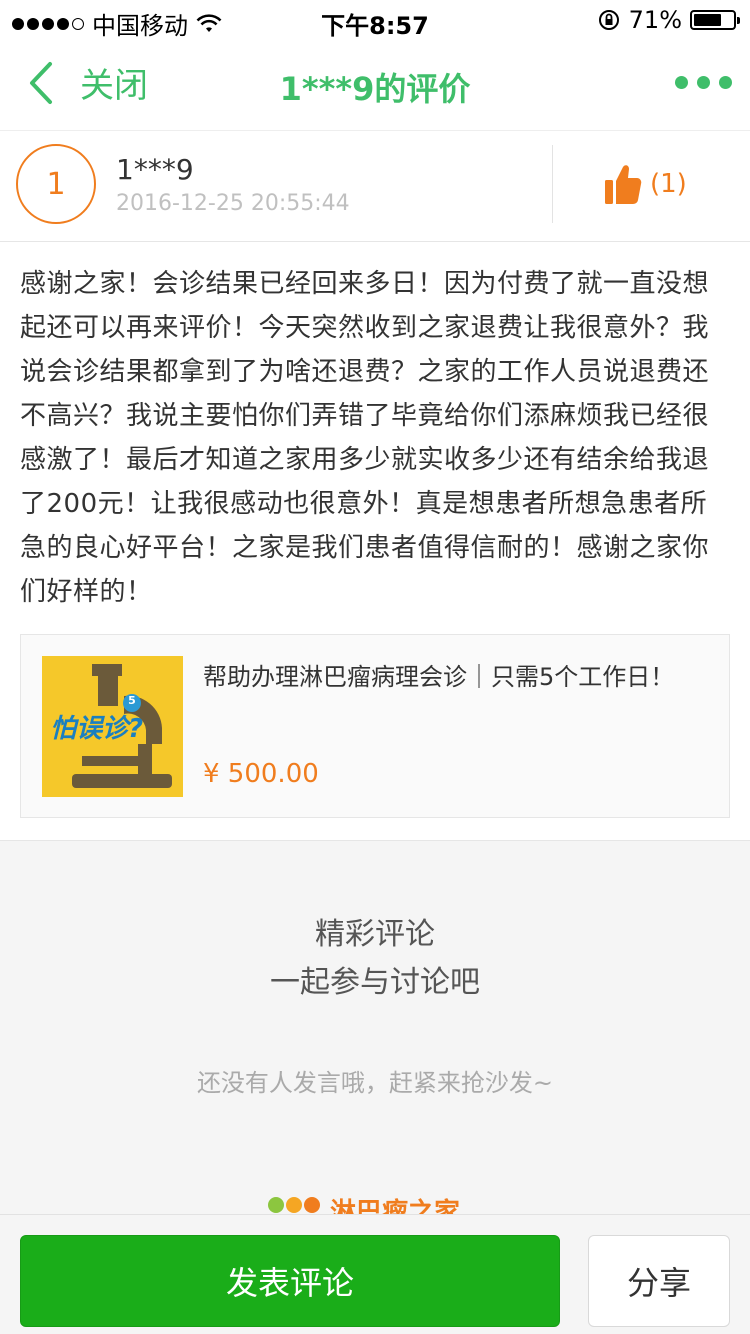 The height and width of the screenshot is (1334, 750). I want to click on nav-bar: 关闭 1***9的评价, so click(375, 85).